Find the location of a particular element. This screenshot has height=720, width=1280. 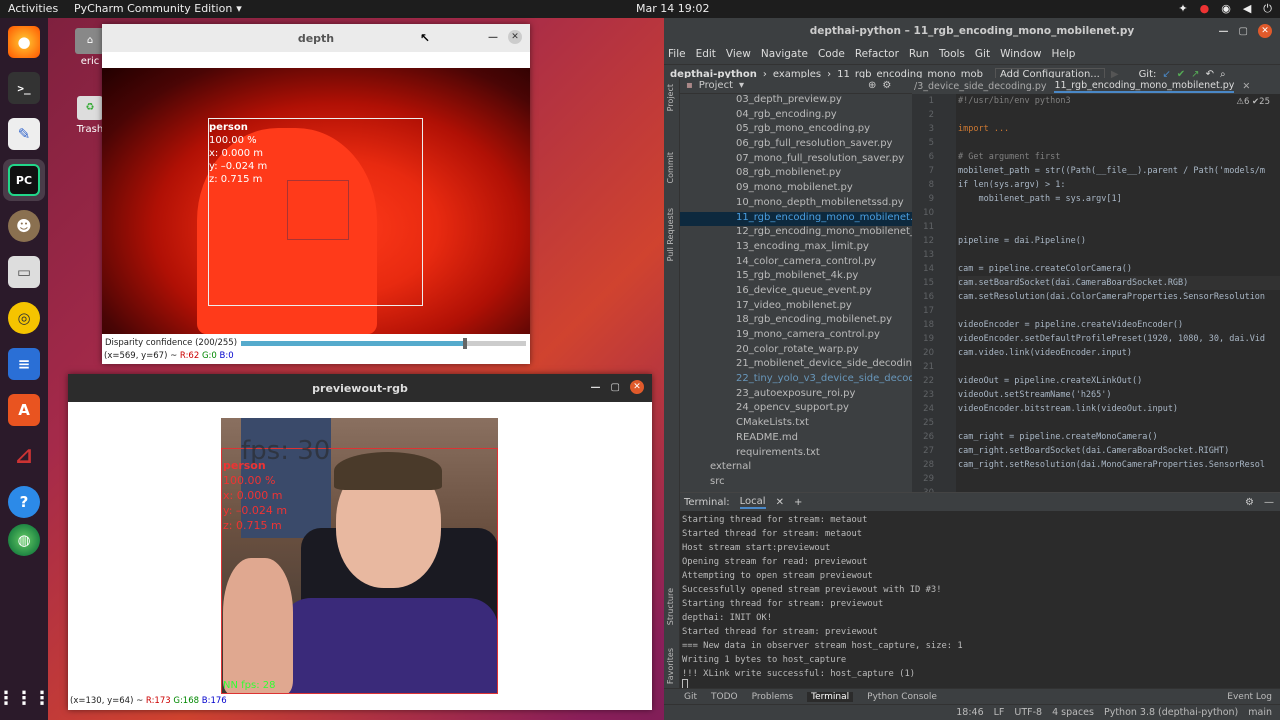

confidence-slider is located at coordinates (383, 343).